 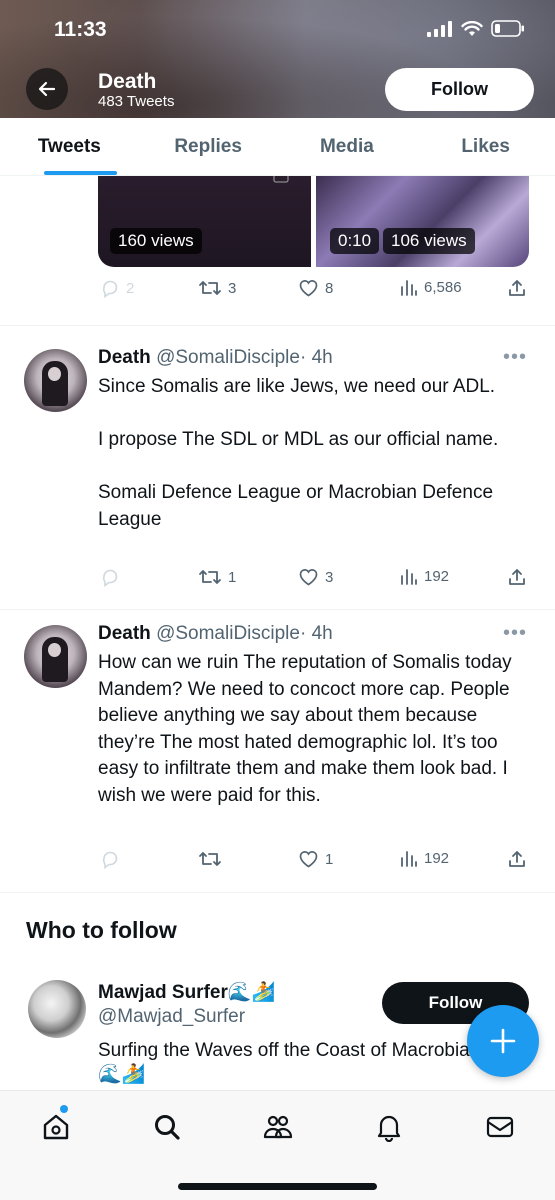 What do you see at coordinates (277, 1186) in the screenshot?
I see `home-indicator` at bounding box center [277, 1186].